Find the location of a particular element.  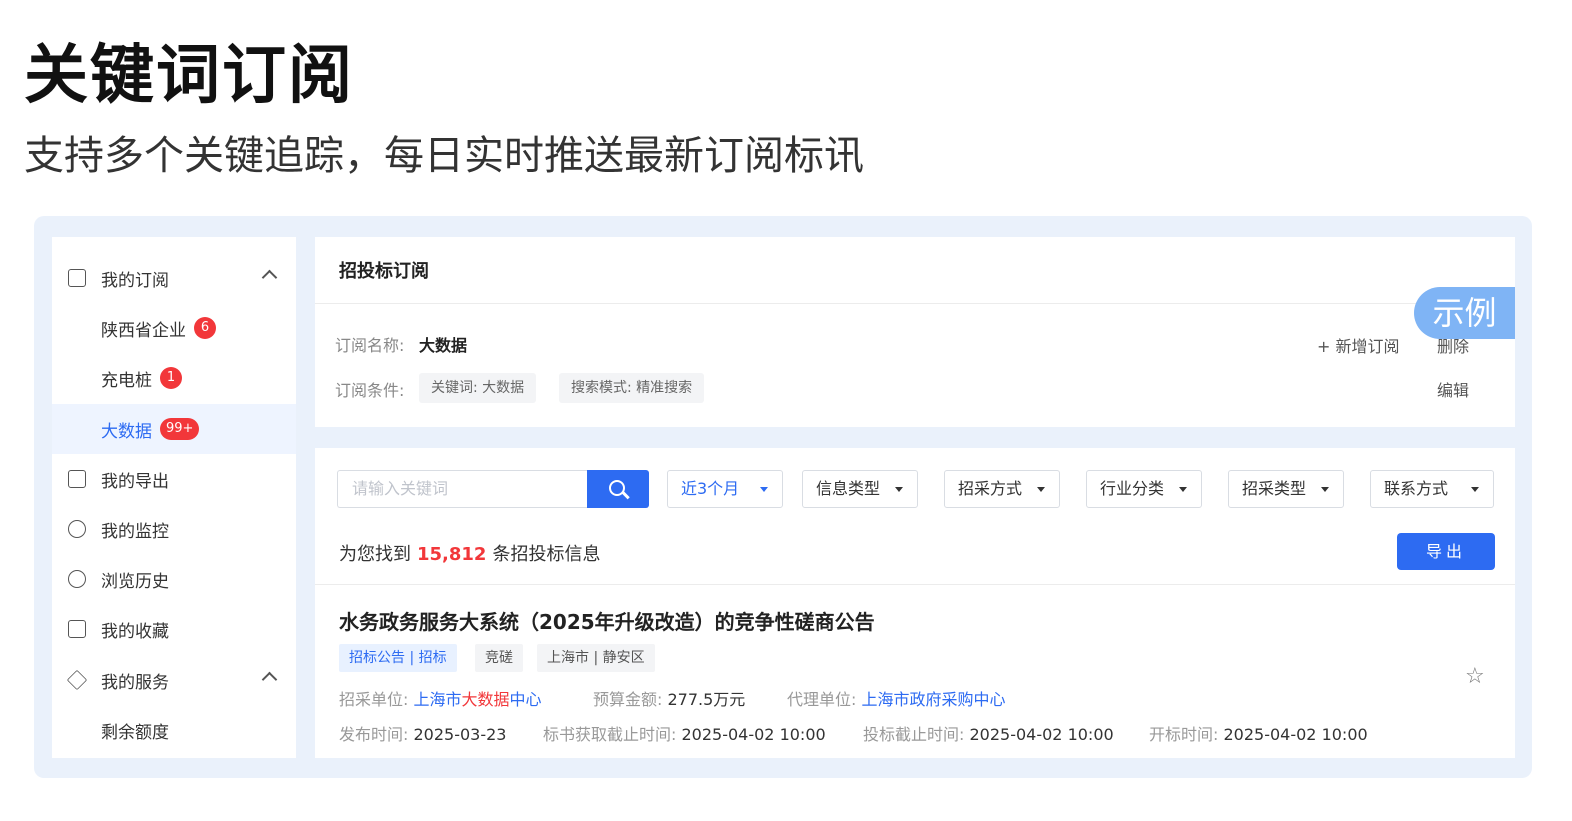

result-tag: 上海市 | 静安区 is located at coordinates (596, 658).